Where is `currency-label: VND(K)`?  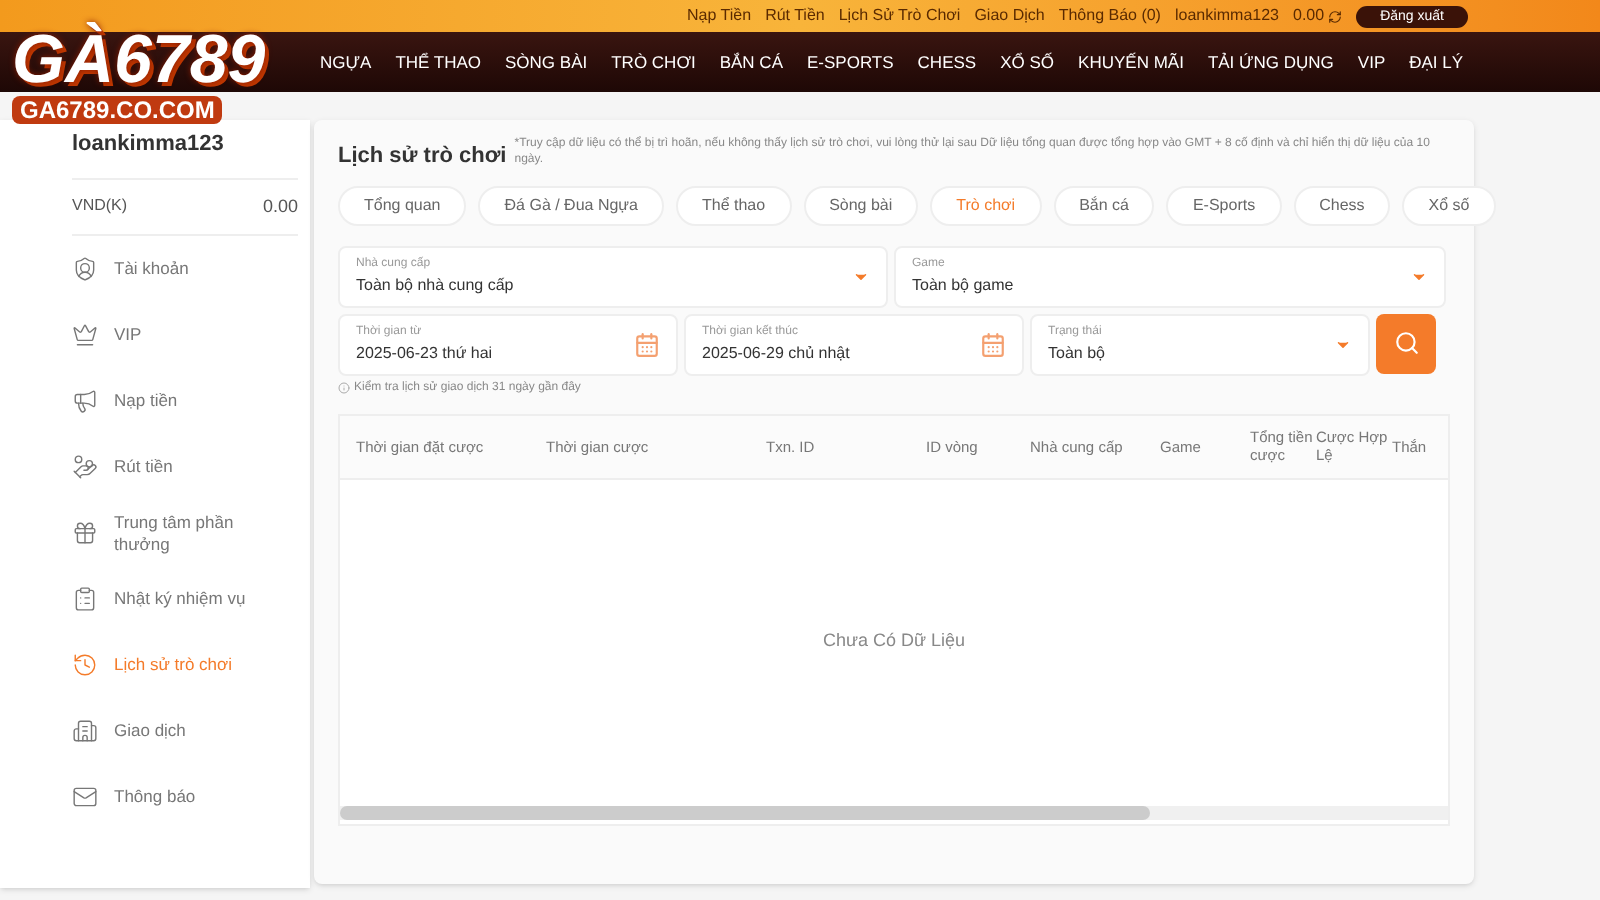 currency-label: VND(K) is located at coordinates (100, 205).